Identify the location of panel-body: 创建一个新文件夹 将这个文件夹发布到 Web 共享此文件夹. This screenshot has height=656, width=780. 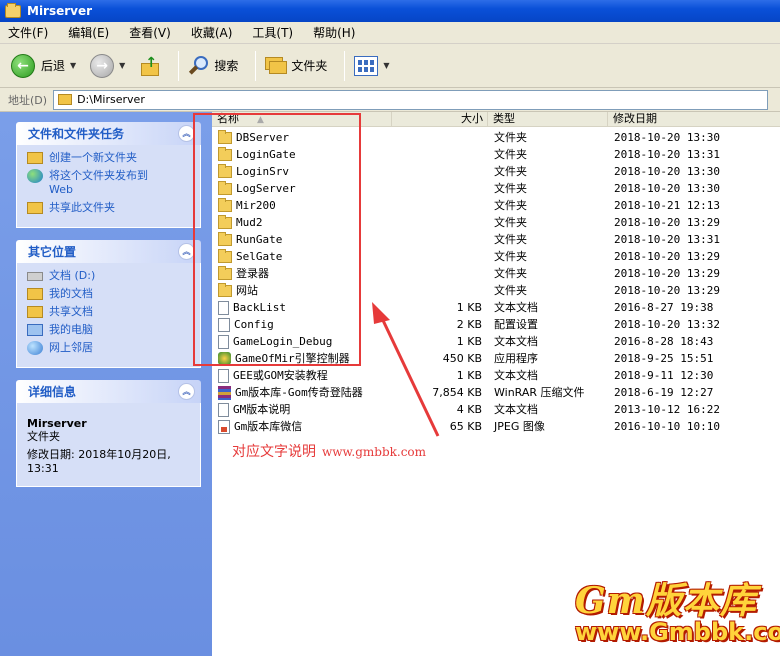
(108, 186).